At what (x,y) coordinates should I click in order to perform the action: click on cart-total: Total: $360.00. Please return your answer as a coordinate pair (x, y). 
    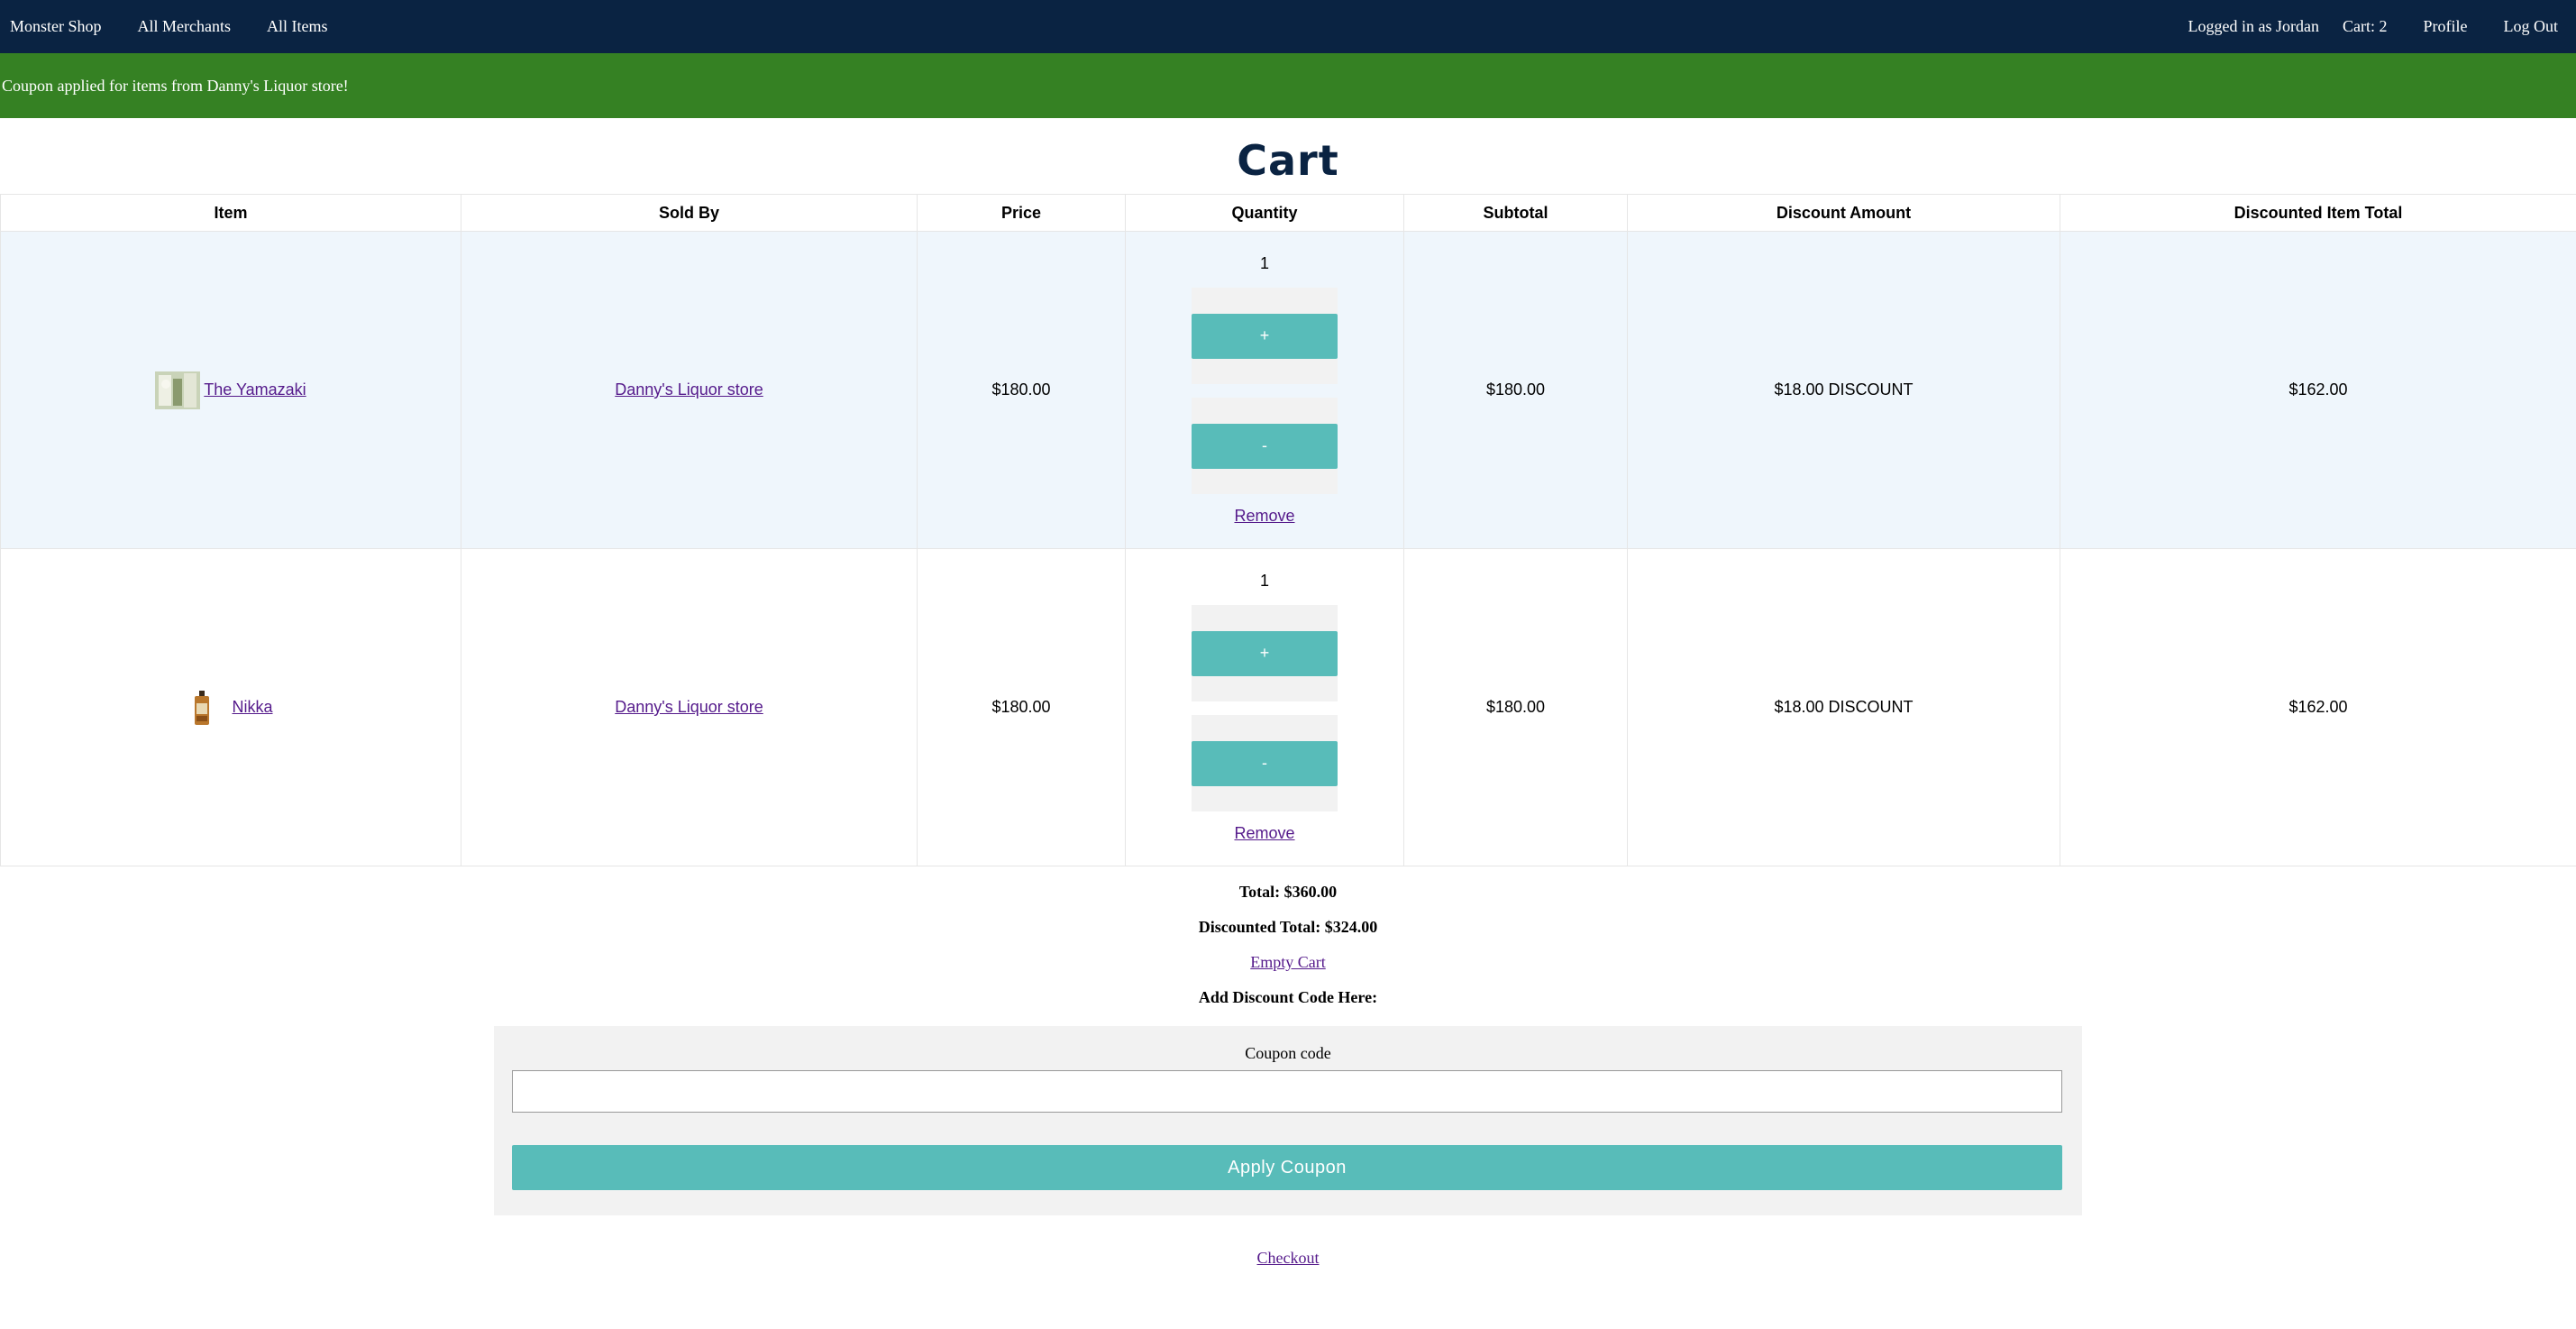
    Looking at the image, I should click on (1288, 892).